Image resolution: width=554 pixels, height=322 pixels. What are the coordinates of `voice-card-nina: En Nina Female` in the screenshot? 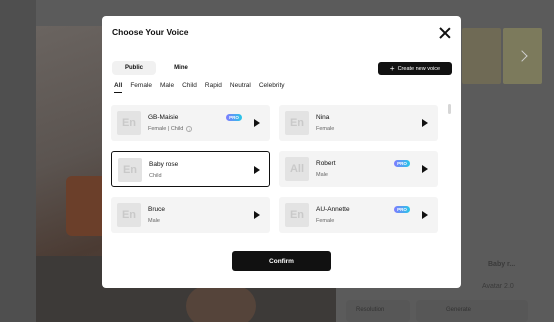 It's located at (358, 123).